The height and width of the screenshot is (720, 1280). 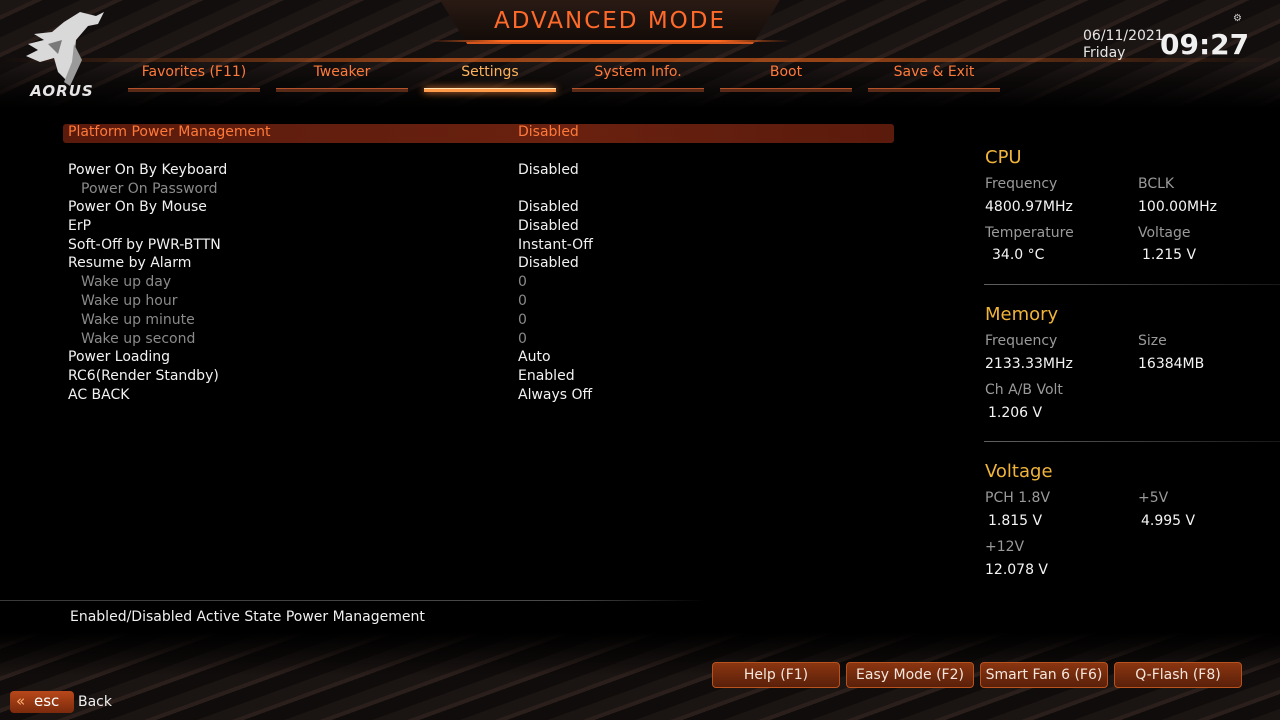 I want to click on voltage-section-title: Voltage, so click(x=1019, y=471).